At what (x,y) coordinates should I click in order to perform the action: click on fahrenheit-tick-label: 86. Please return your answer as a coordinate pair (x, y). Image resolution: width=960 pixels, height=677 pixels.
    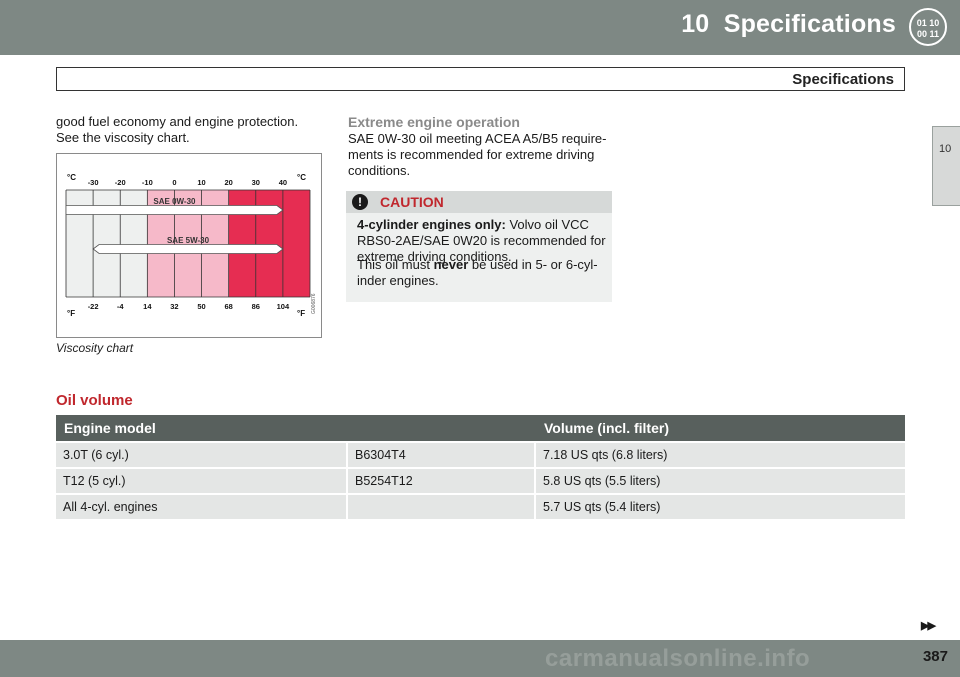
    Looking at the image, I should click on (256, 306).